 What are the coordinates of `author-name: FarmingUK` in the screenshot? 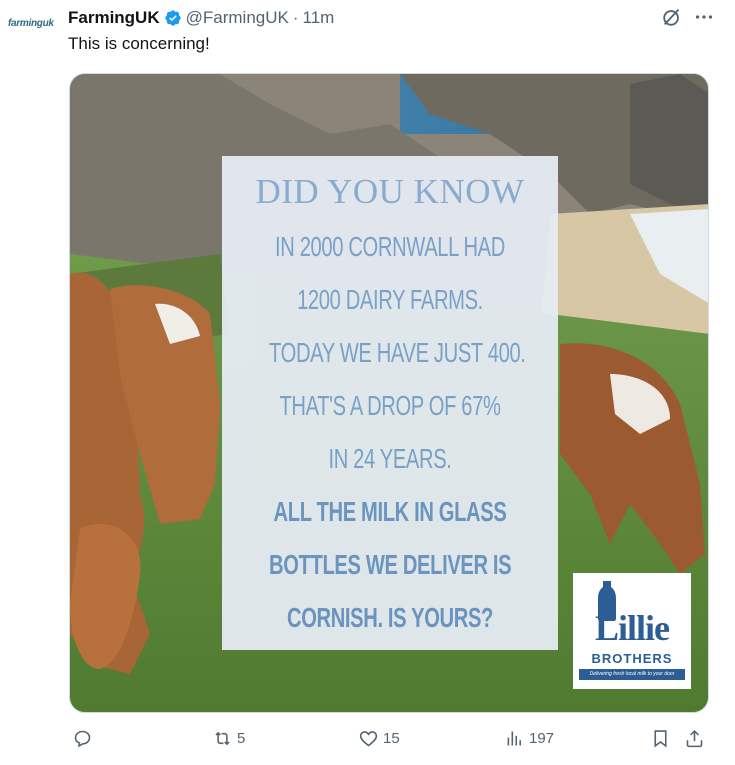 It's located at (114, 18).